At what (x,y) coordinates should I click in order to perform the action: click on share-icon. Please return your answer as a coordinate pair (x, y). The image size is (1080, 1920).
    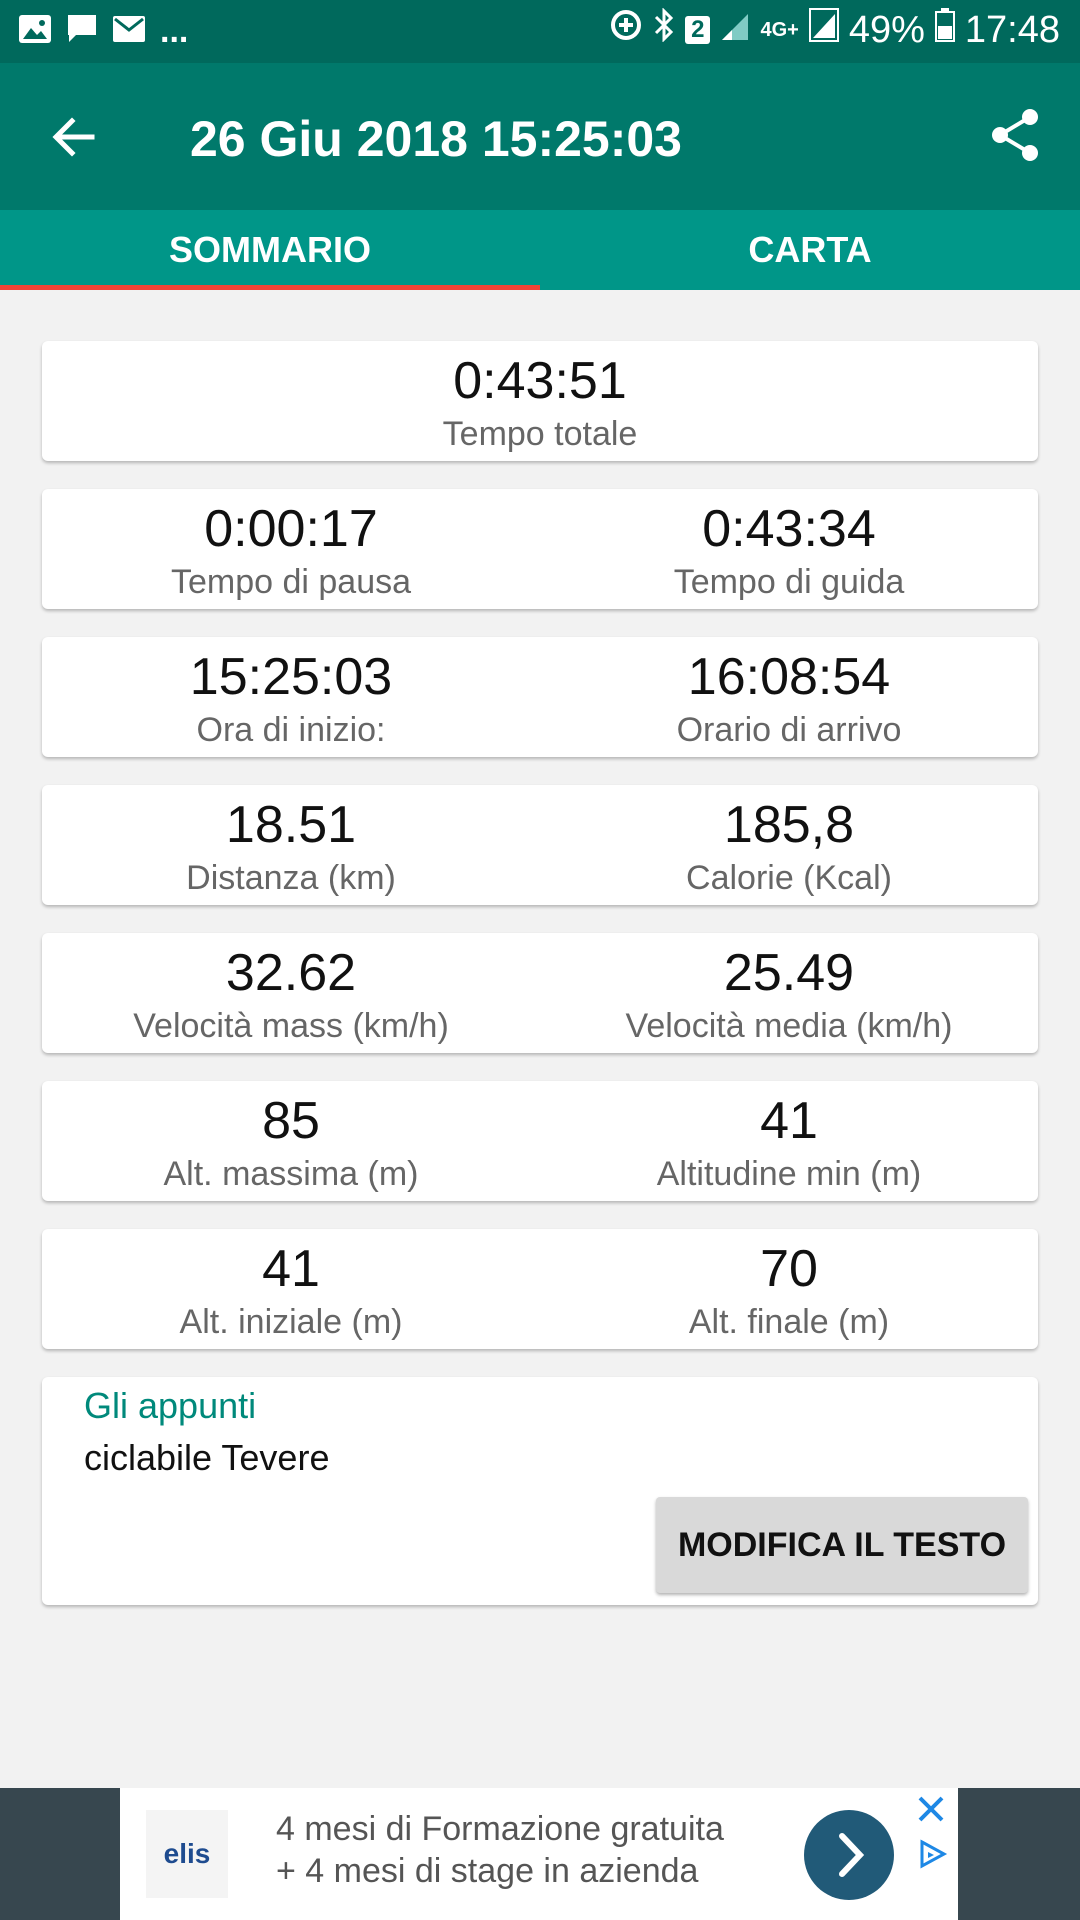
    Looking at the image, I should click on (1015, 135).